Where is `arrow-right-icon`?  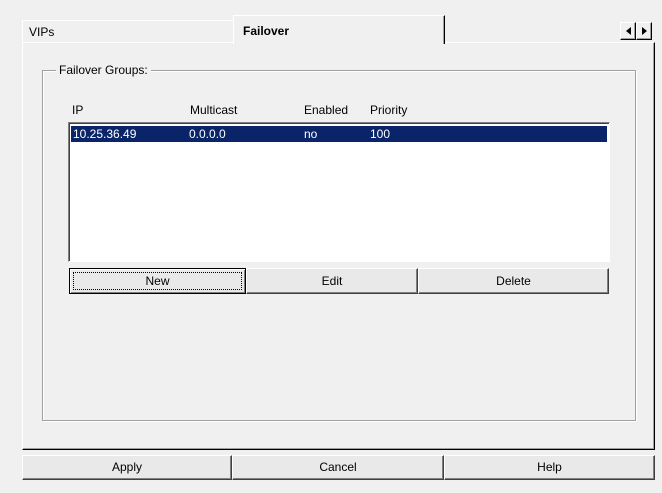
arrow-right-icon is located at coordinates (644, 31).